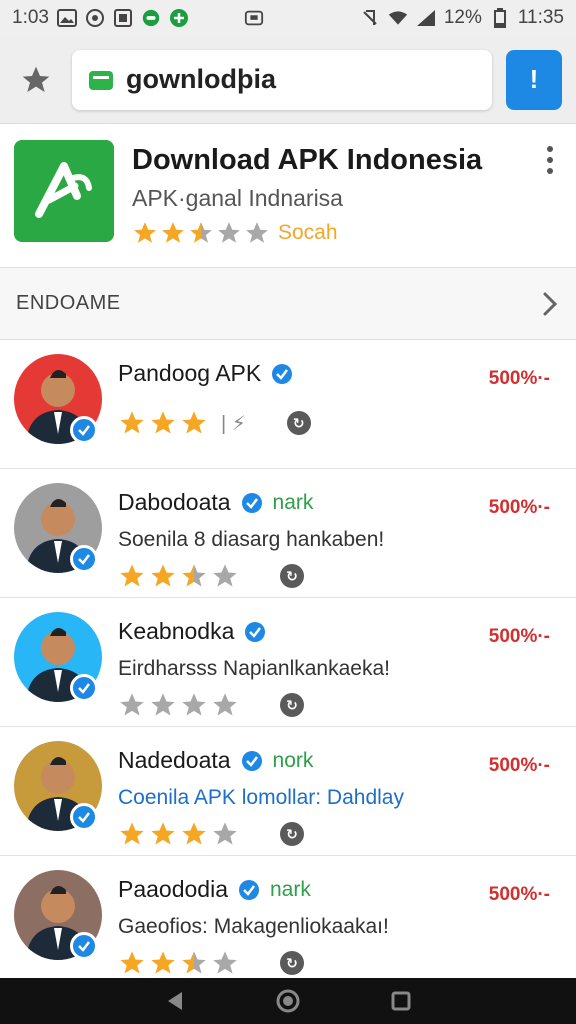 The image size is (576, 1024). What do you see at coordinates (201, 233) in the screenshot?
I see `app-stars` at bounding box center [201, 233].